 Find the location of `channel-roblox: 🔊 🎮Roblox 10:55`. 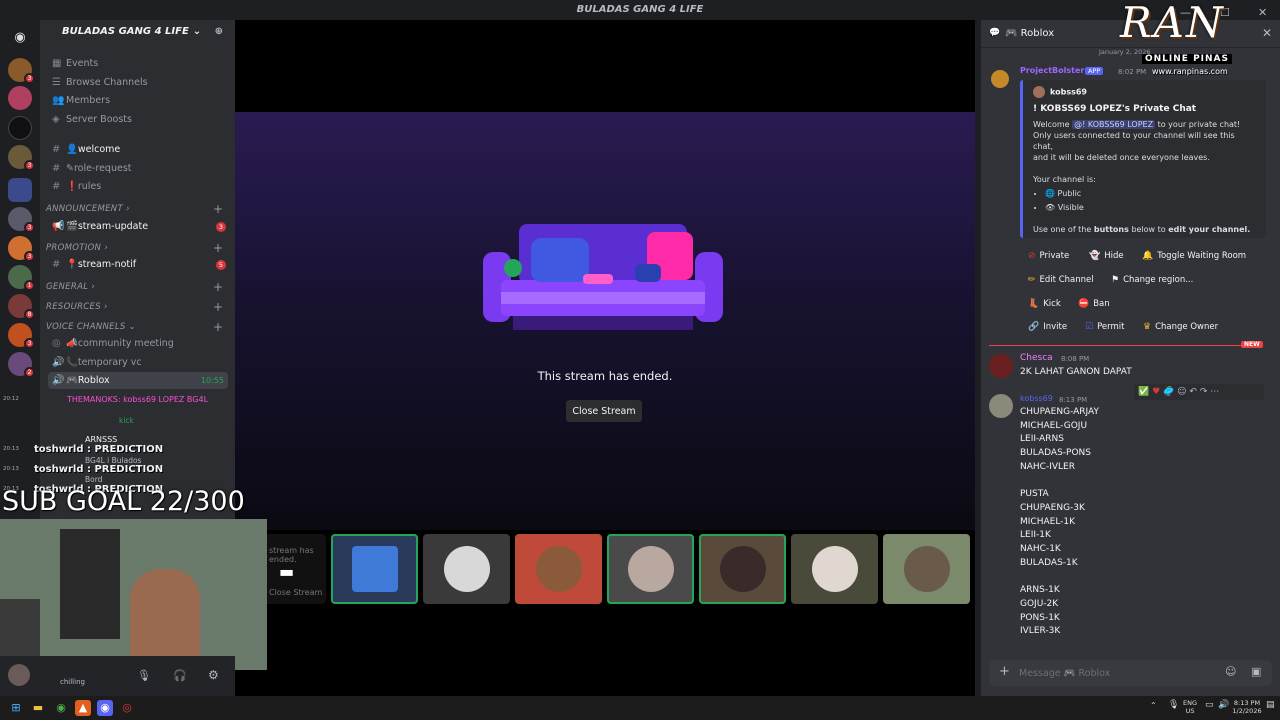

channel-roblox: 🔊 🎮Roblox 10:55 is located at coordinates (138, 380).